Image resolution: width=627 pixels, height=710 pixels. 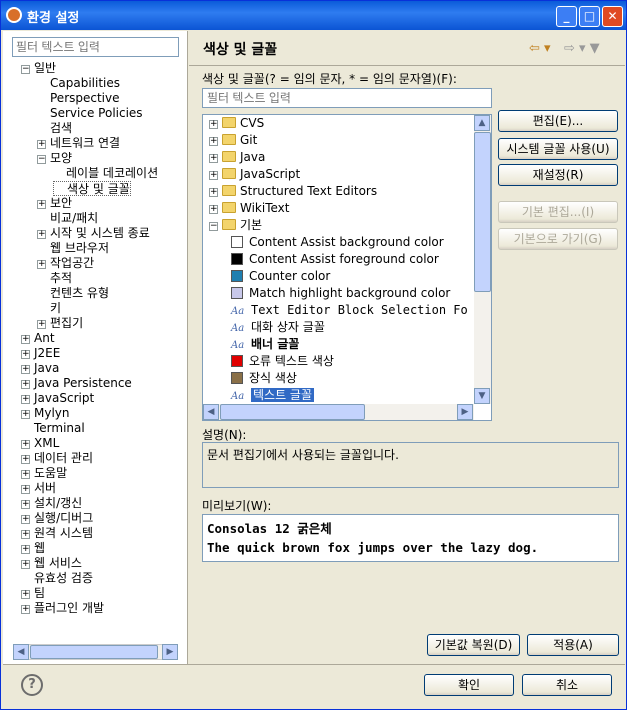 I want to click on tree-item: 레이블 데코레이션, so click(x=105, y=173).